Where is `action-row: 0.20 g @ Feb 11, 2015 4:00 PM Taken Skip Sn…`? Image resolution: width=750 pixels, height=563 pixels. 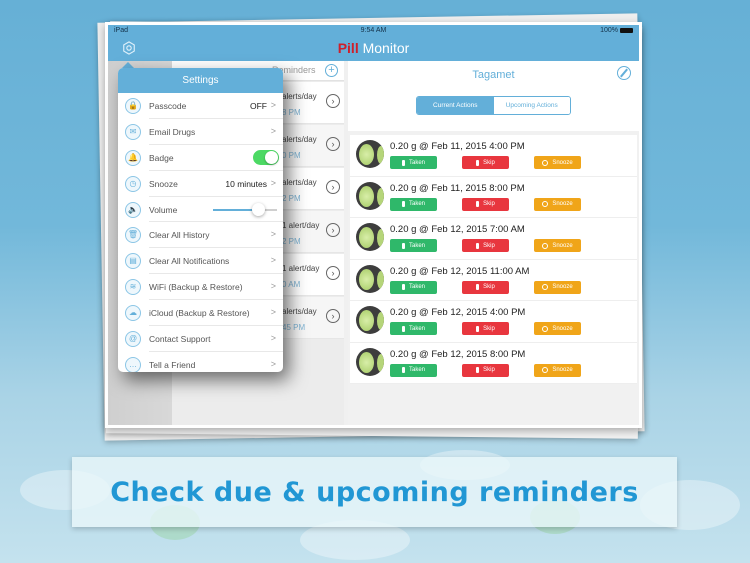 action-row: 0.20 g @ Feb 11, 2015 4:00 PM Taken Skip Sn… is located at coordinates (493, 156).